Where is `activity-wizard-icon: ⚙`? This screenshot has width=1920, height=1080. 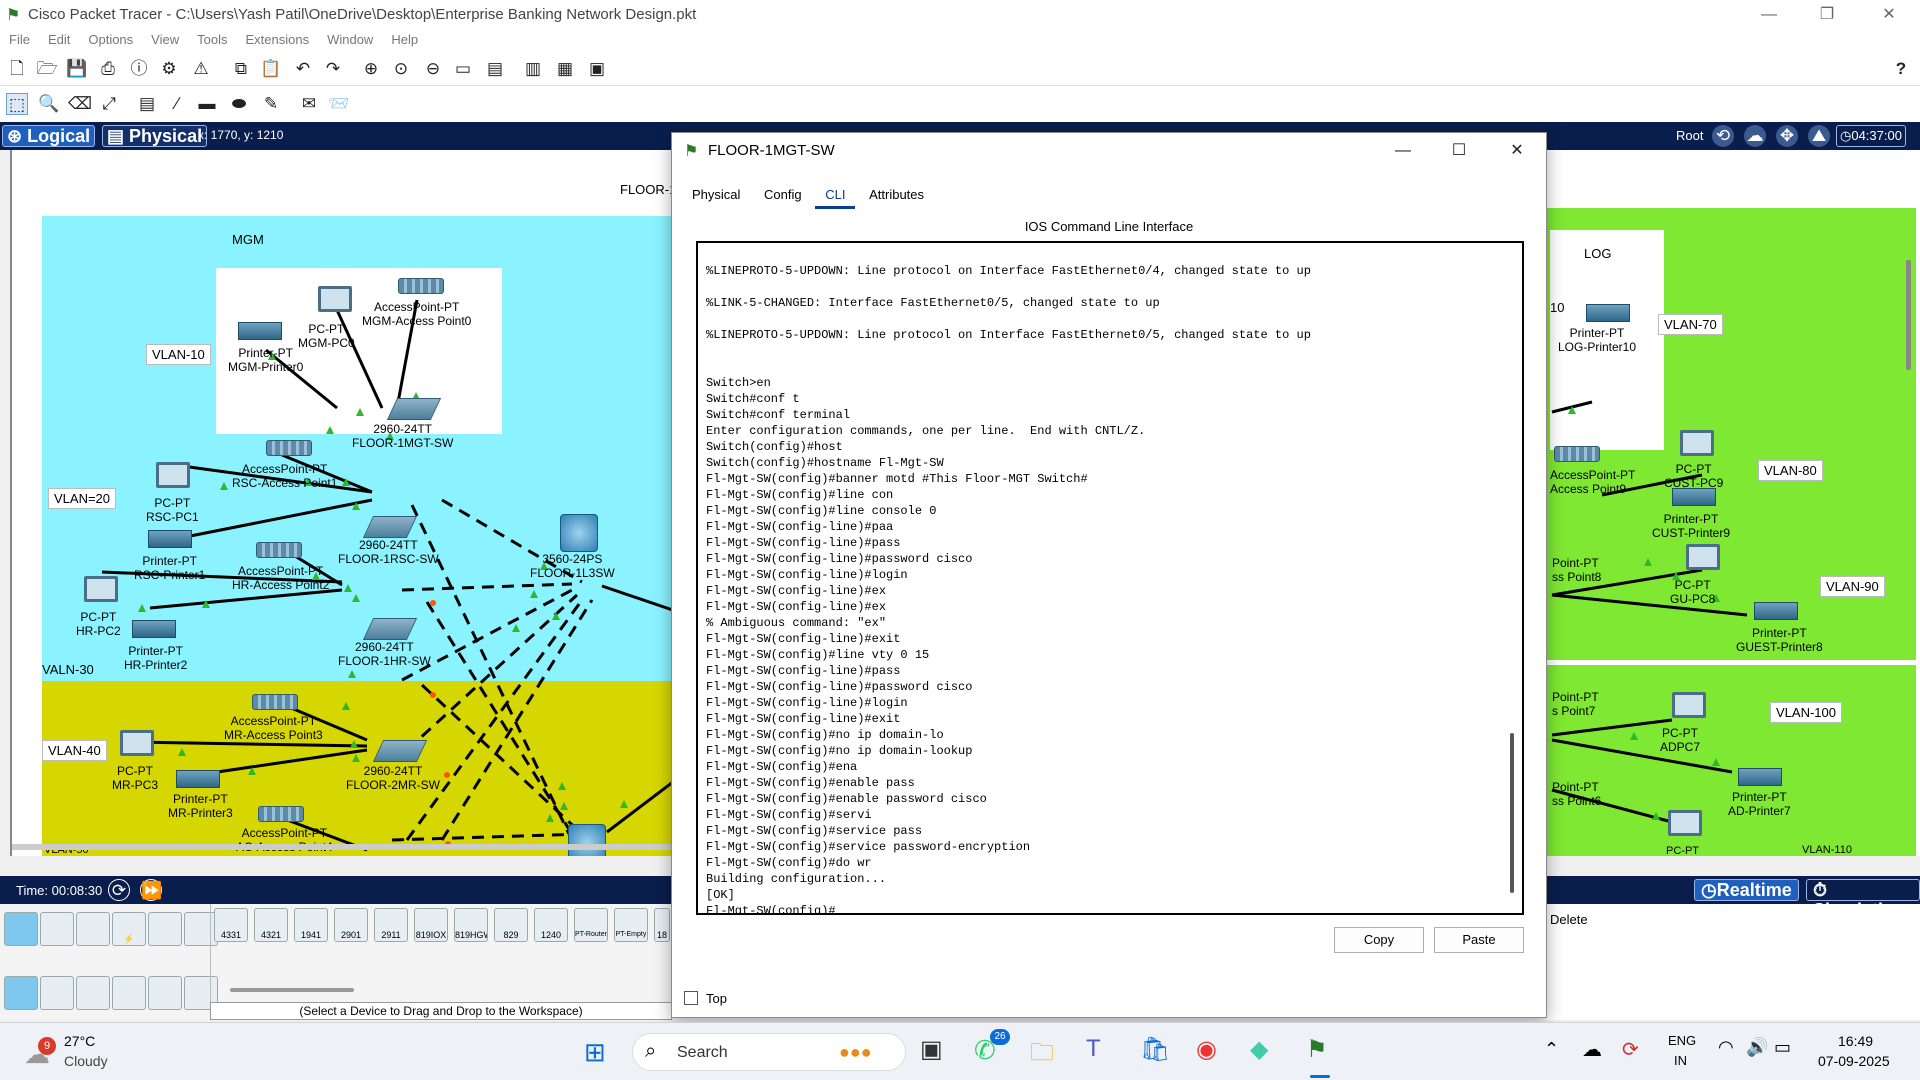 activity-wizard-icon: ⚙ is located at coordinates (169, 69).